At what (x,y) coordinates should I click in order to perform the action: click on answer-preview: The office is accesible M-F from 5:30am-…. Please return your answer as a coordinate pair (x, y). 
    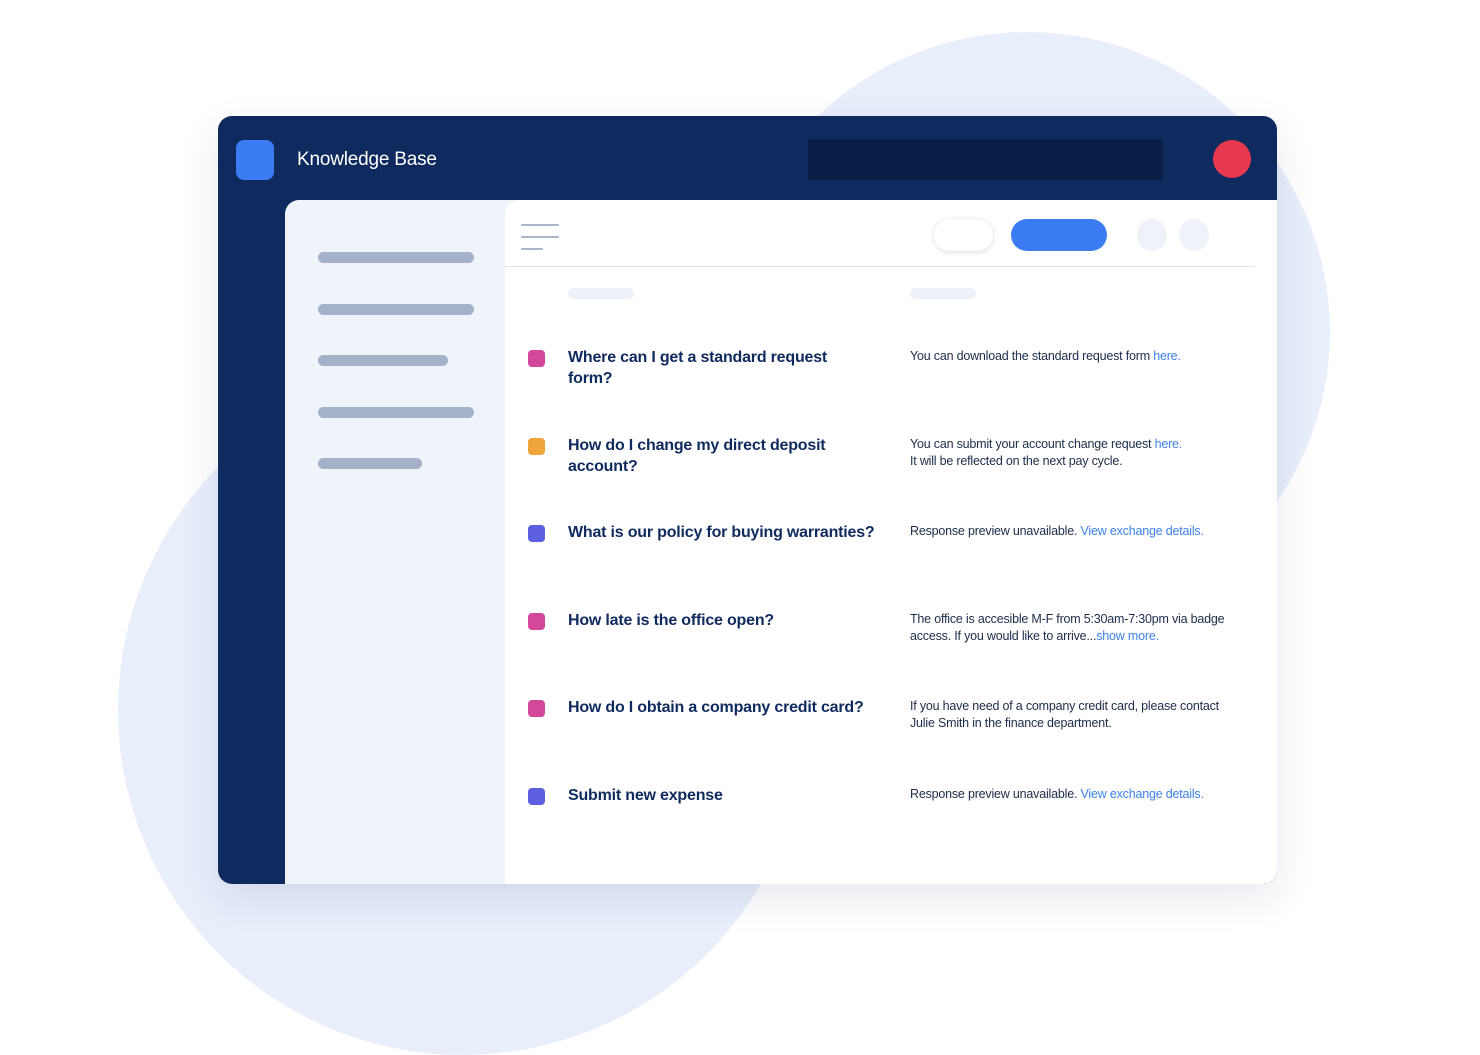
    Looking at the image, I should click on (1067, 627).